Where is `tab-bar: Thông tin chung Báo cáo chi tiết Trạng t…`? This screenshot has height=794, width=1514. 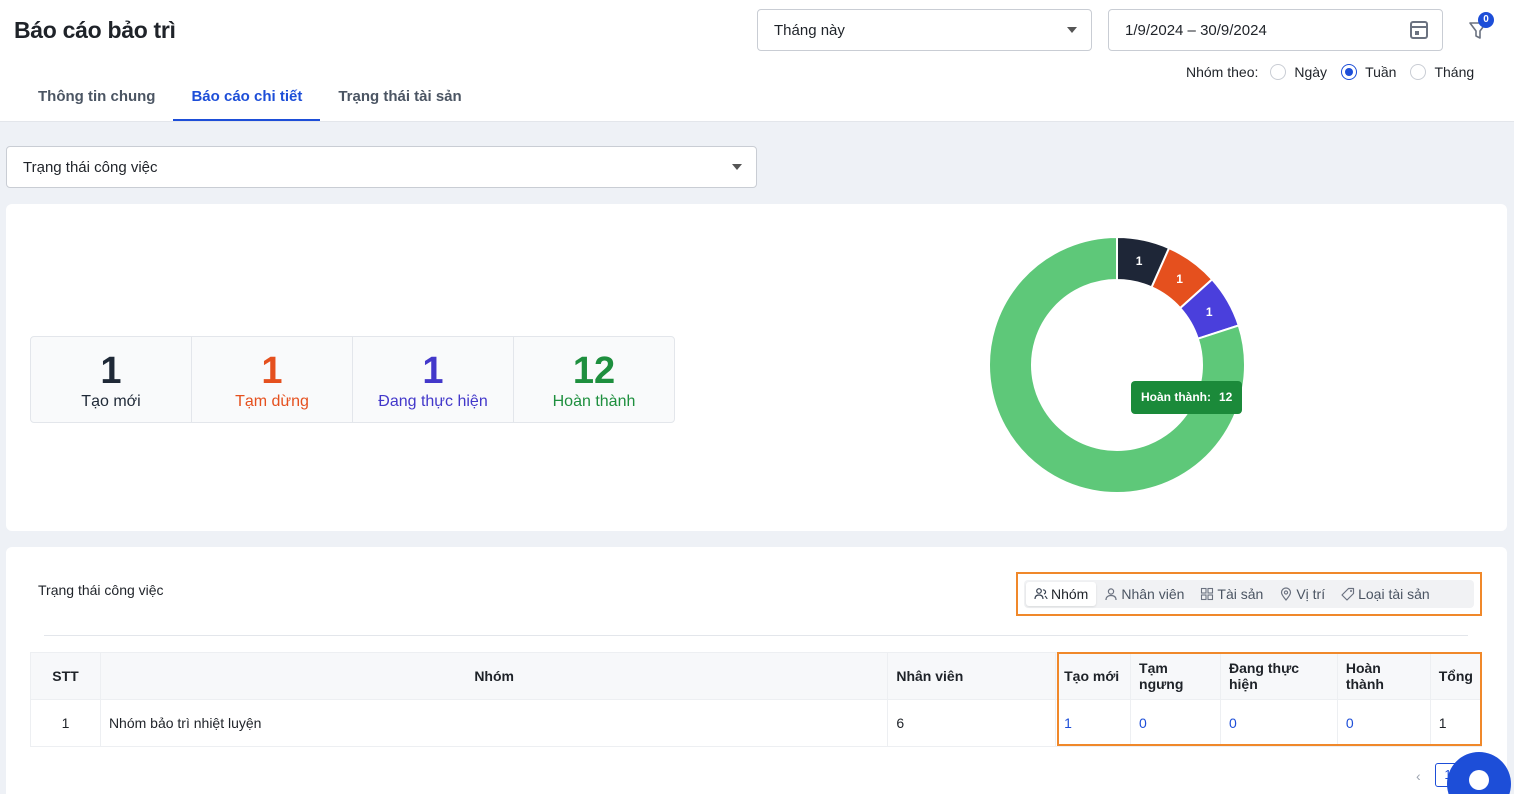
tab-bar: Thông tin chung Báo cáo chi tiết Trạng t… is located at coordinates (250, 98).